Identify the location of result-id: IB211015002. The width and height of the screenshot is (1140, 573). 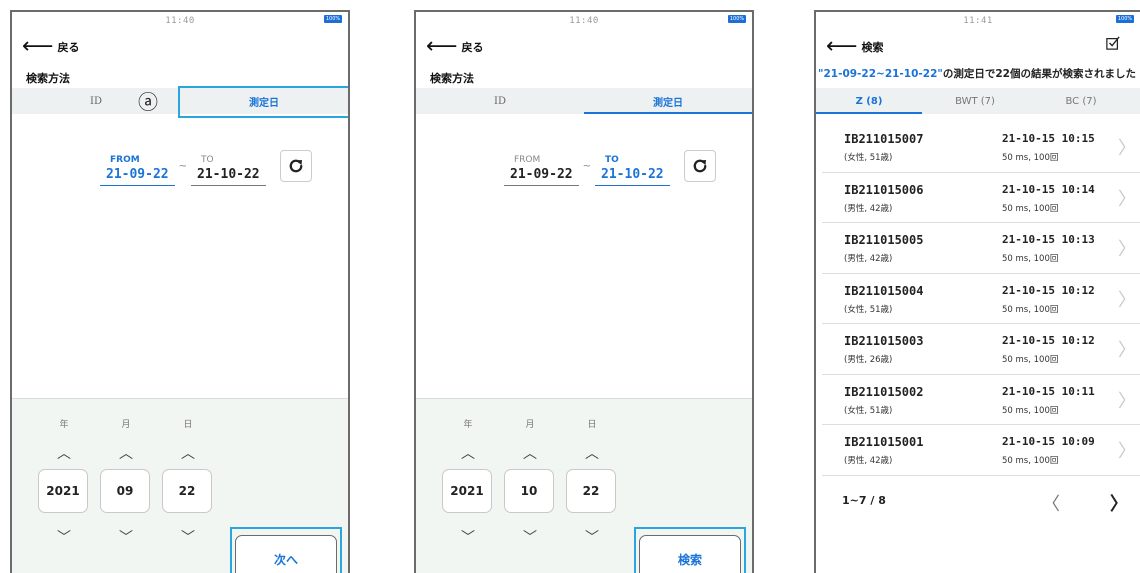
(884, 391).